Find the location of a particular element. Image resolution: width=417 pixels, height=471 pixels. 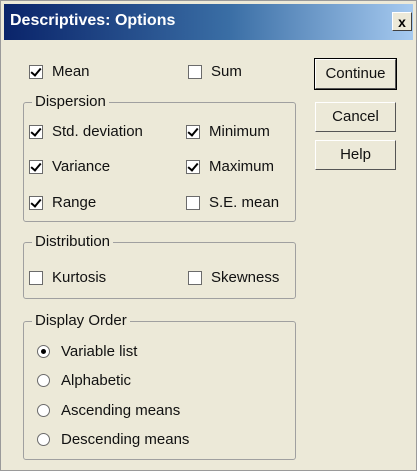

title-bar: Descriptives: Options x is located at coordinates (208, 22).